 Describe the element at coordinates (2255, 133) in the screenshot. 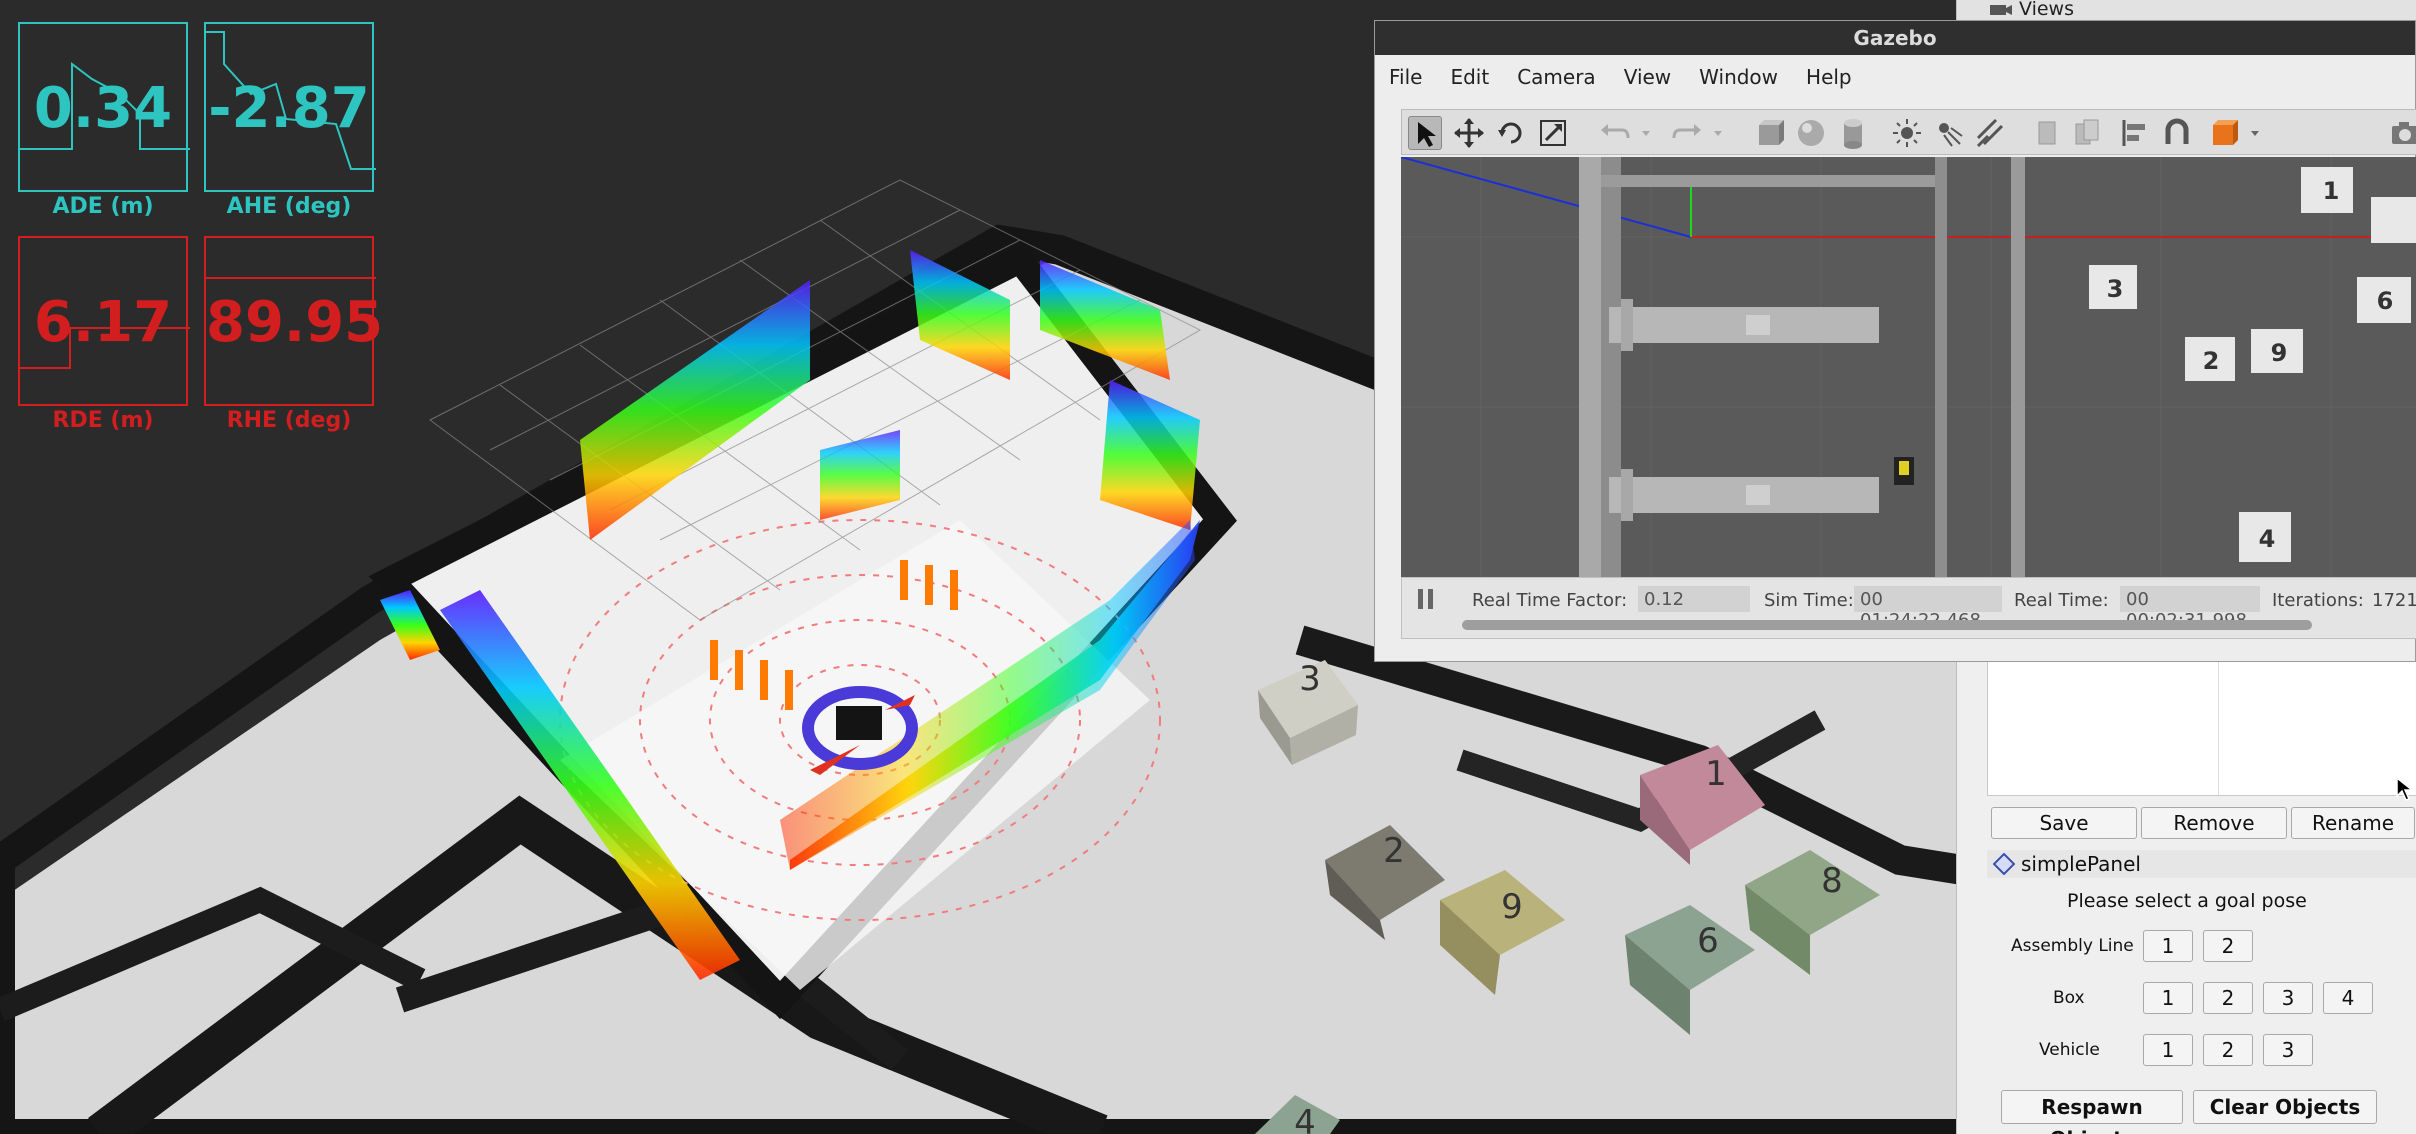

I see `view-angle-dropdown-icon` at that location.